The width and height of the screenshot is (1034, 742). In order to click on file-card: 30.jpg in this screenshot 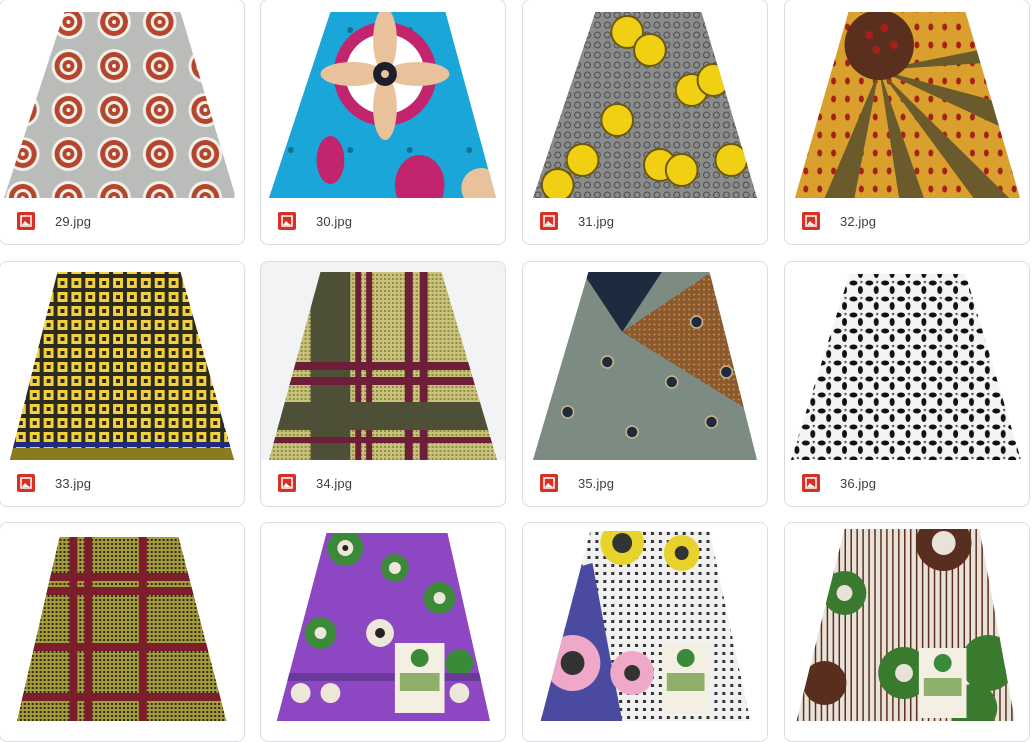, I will do `click(383, 122)`.